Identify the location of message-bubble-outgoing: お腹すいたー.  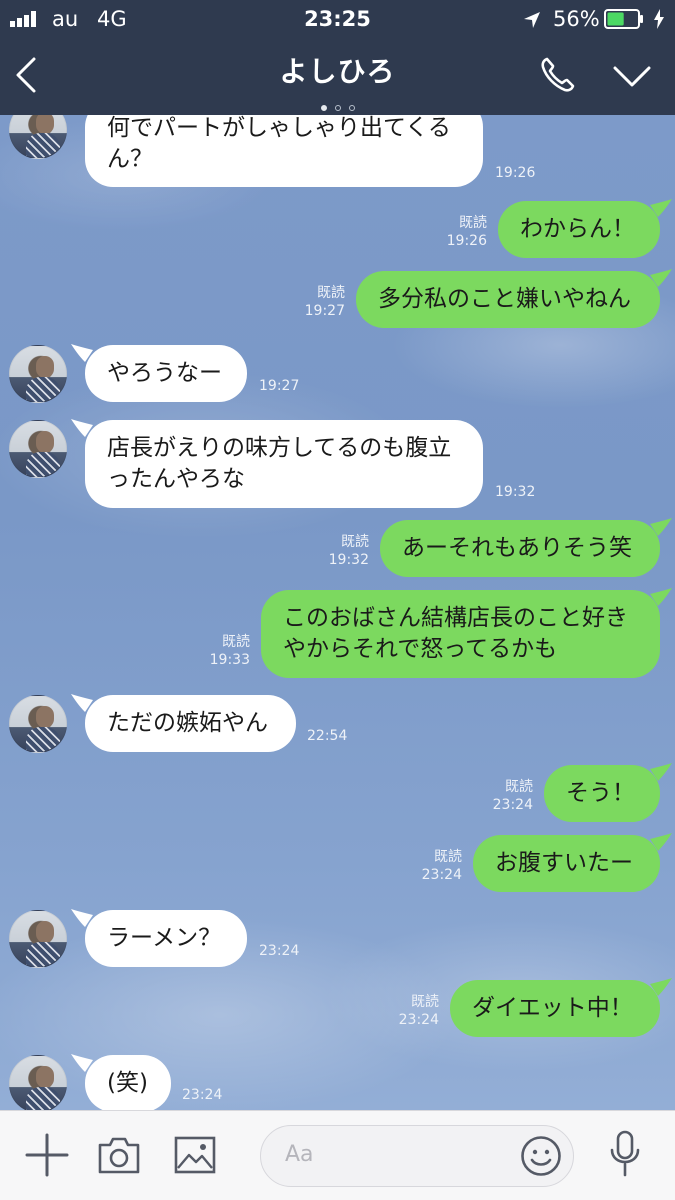
(566, 863).